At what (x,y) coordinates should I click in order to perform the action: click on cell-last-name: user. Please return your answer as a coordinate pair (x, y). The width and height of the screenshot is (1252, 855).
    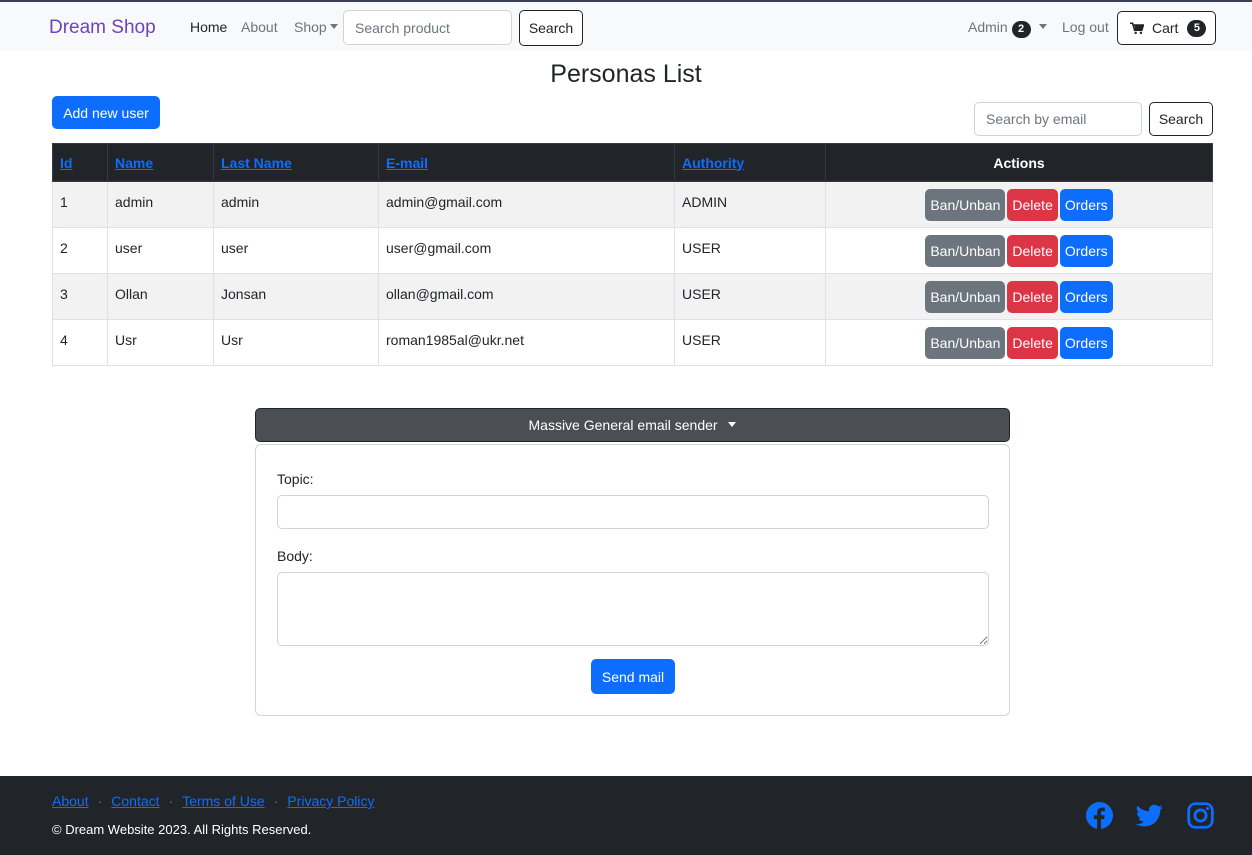
    Looking at the image, I should click on (296, 250).